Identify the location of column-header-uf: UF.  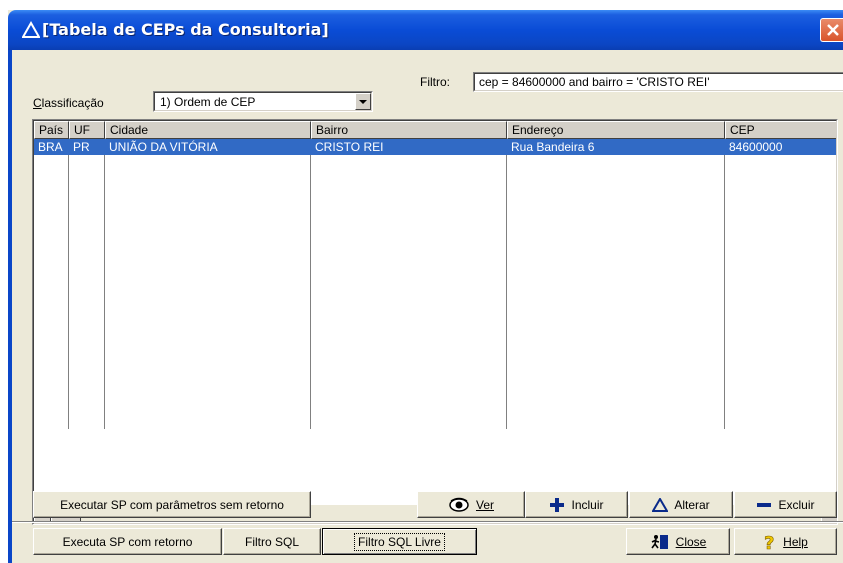
(87, 130).